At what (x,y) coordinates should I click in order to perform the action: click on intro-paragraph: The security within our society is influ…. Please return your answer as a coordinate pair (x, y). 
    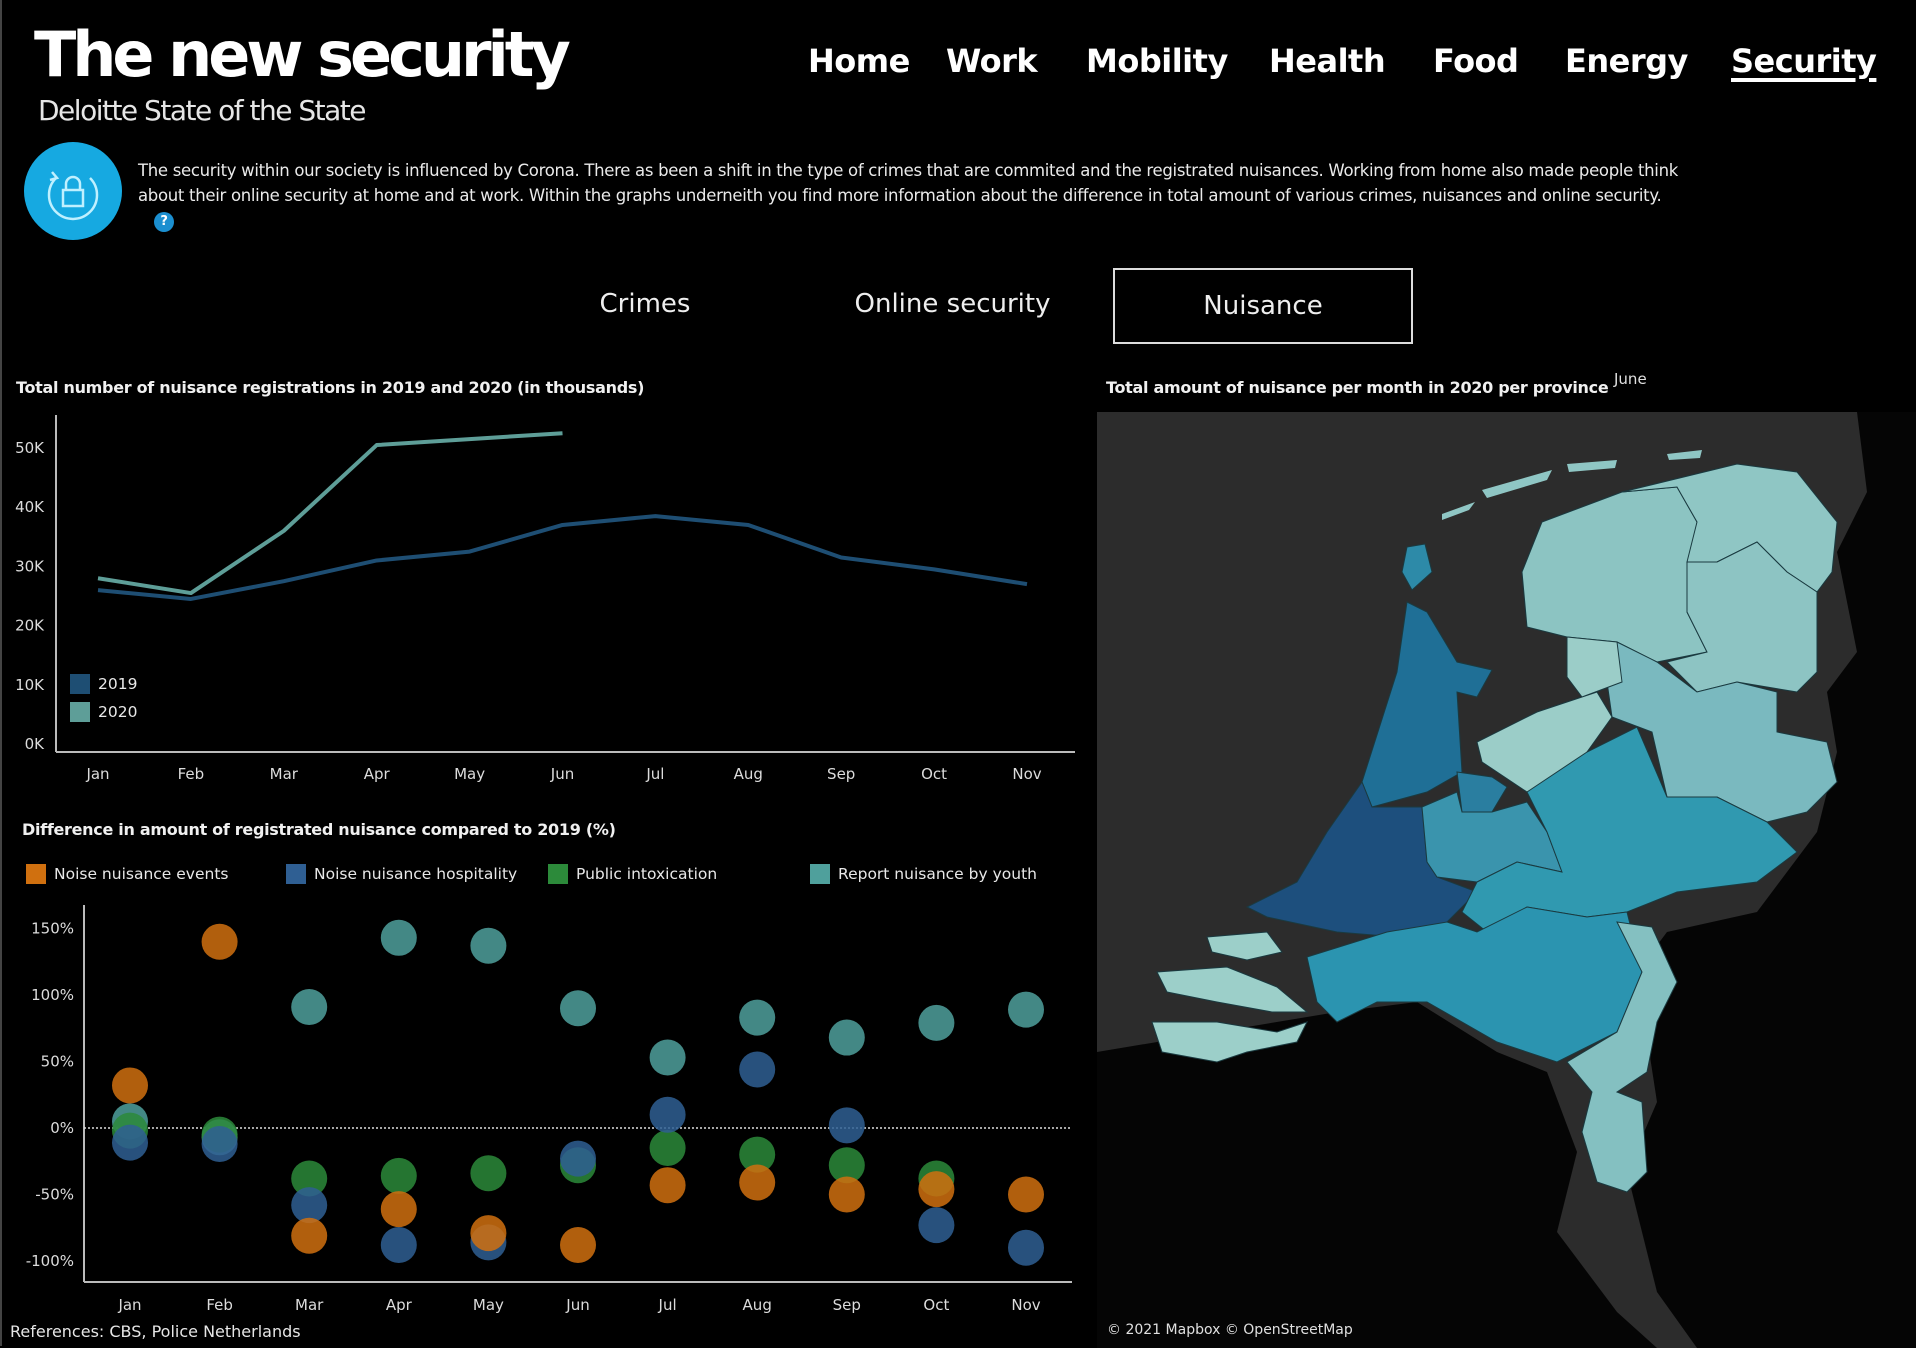
    Looking at the image, I should click on (908, 183).